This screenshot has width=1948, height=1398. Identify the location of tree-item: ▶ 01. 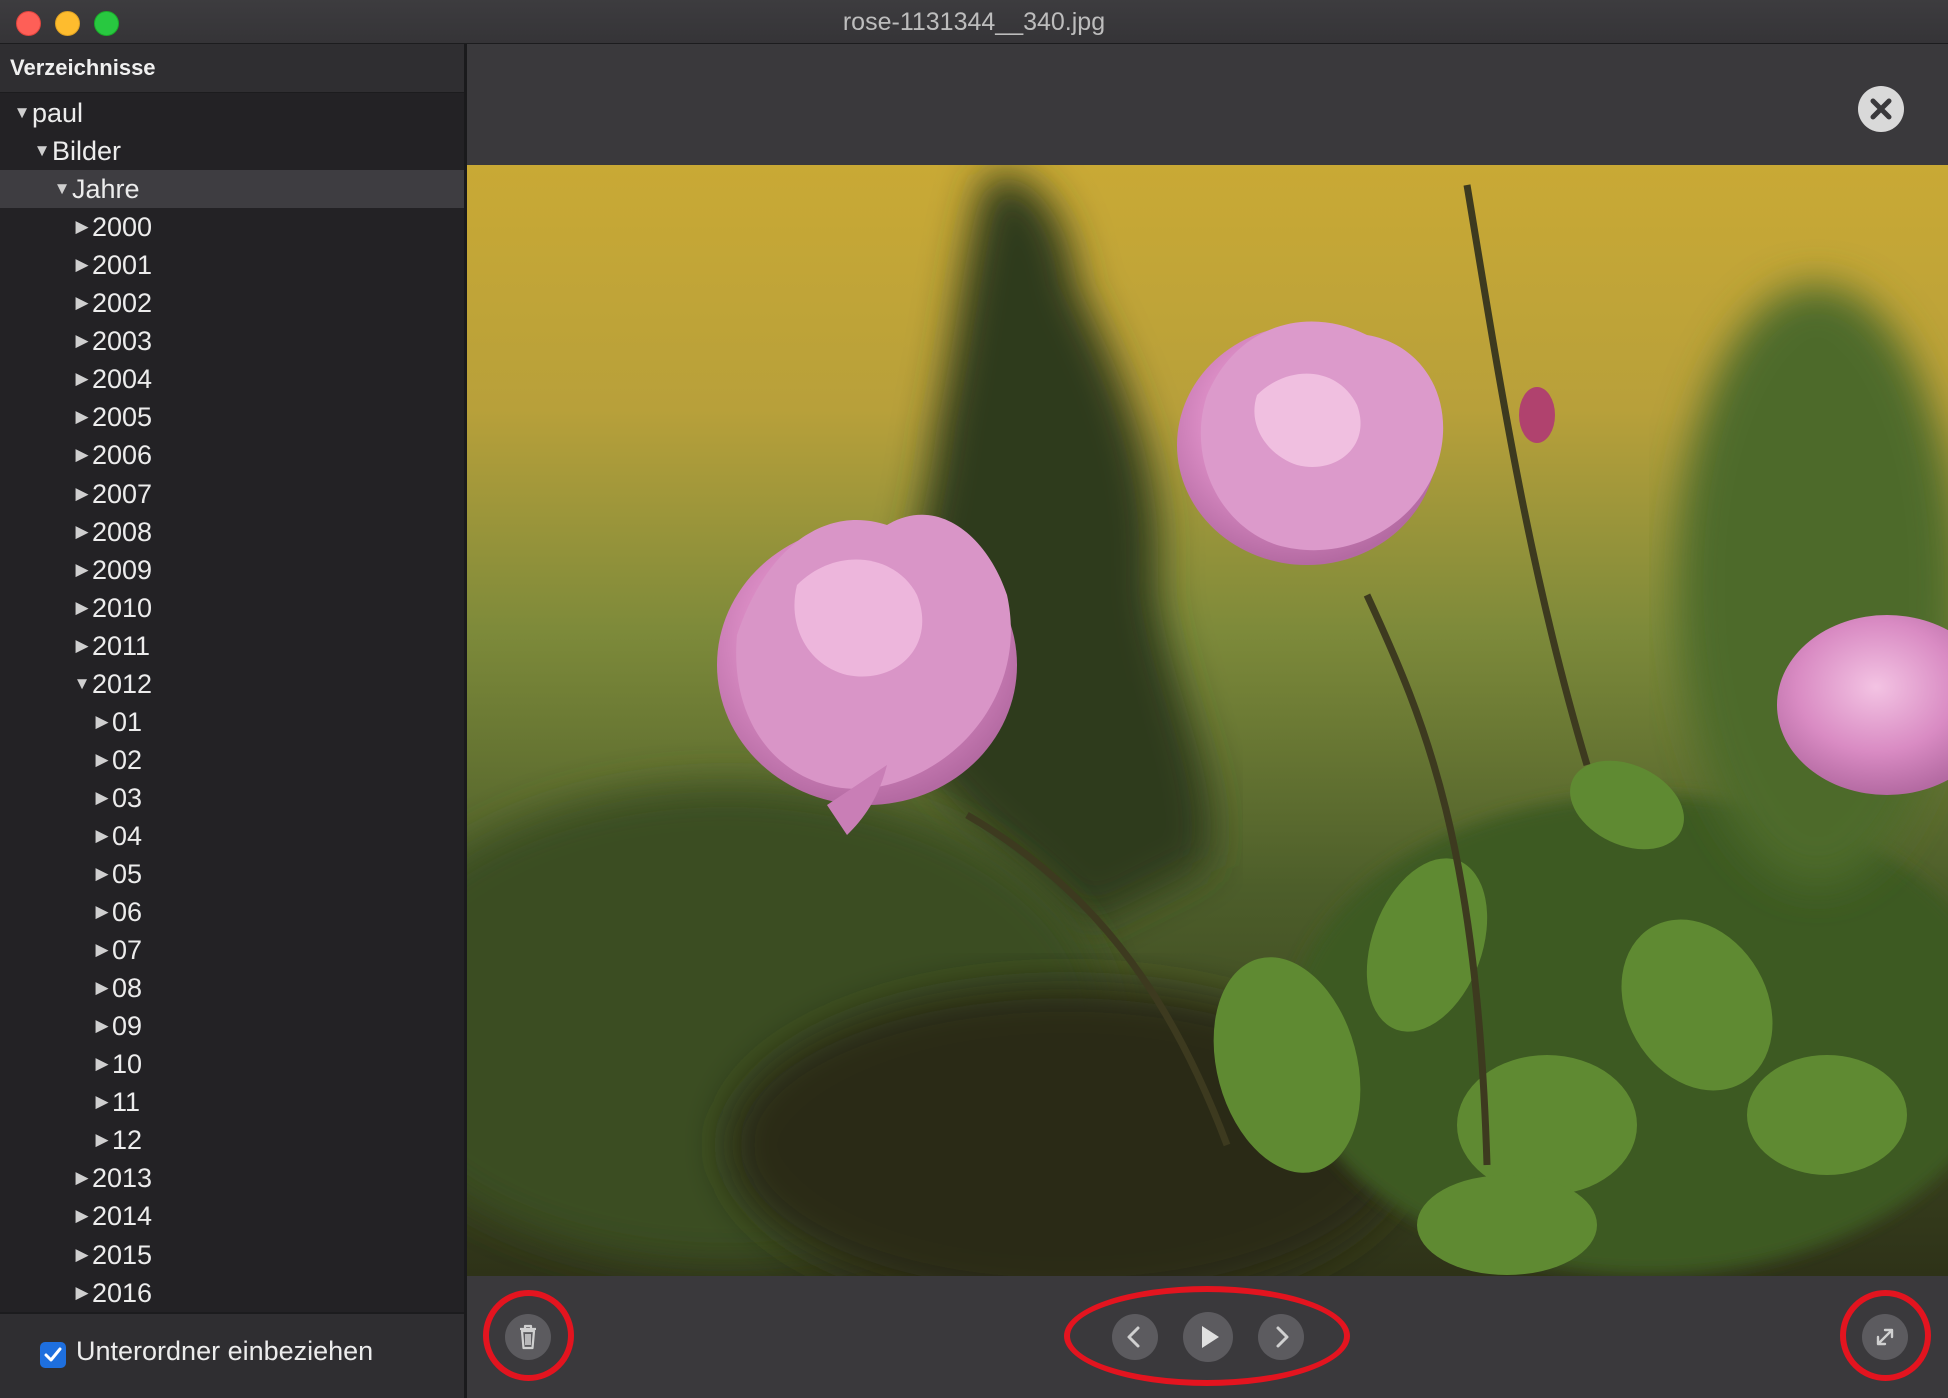
(232, 722).